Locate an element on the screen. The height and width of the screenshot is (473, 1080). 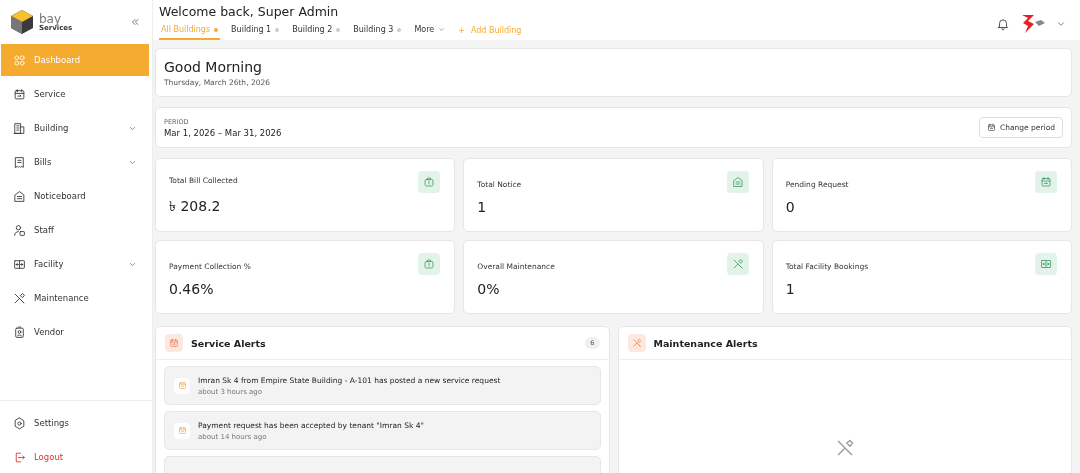
sidebar-item: Bills is located at coordinates (75, 162).